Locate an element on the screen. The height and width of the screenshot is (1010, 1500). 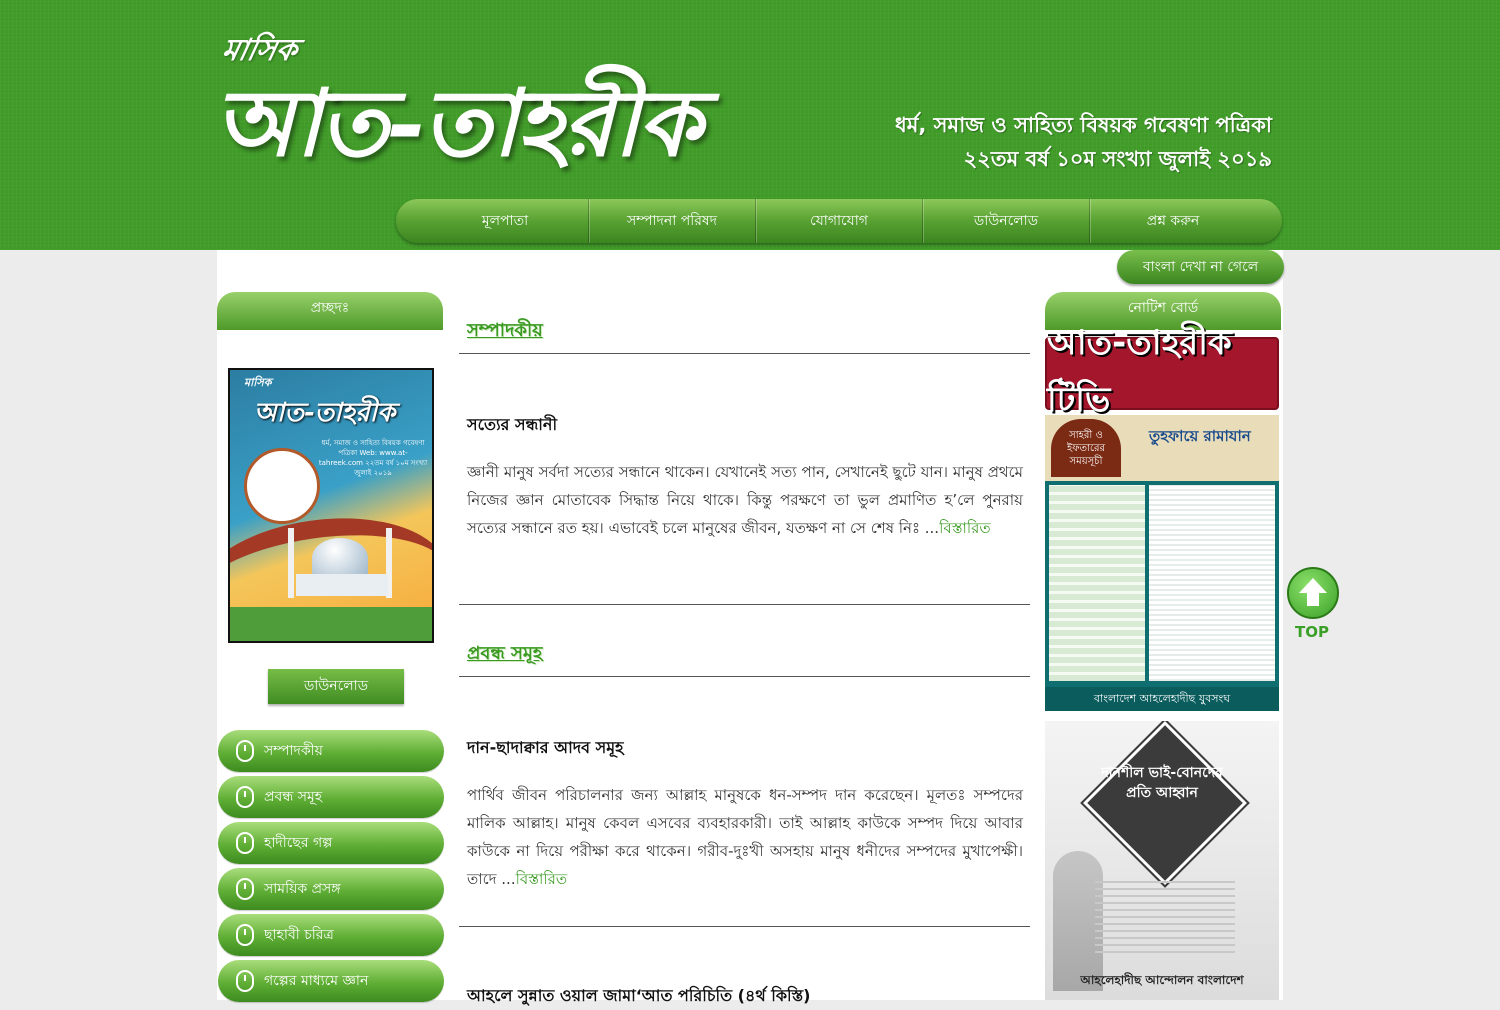
article-title: দান-ছাদাক্বার আদব সমূহ is located at coordinates (545, 748).